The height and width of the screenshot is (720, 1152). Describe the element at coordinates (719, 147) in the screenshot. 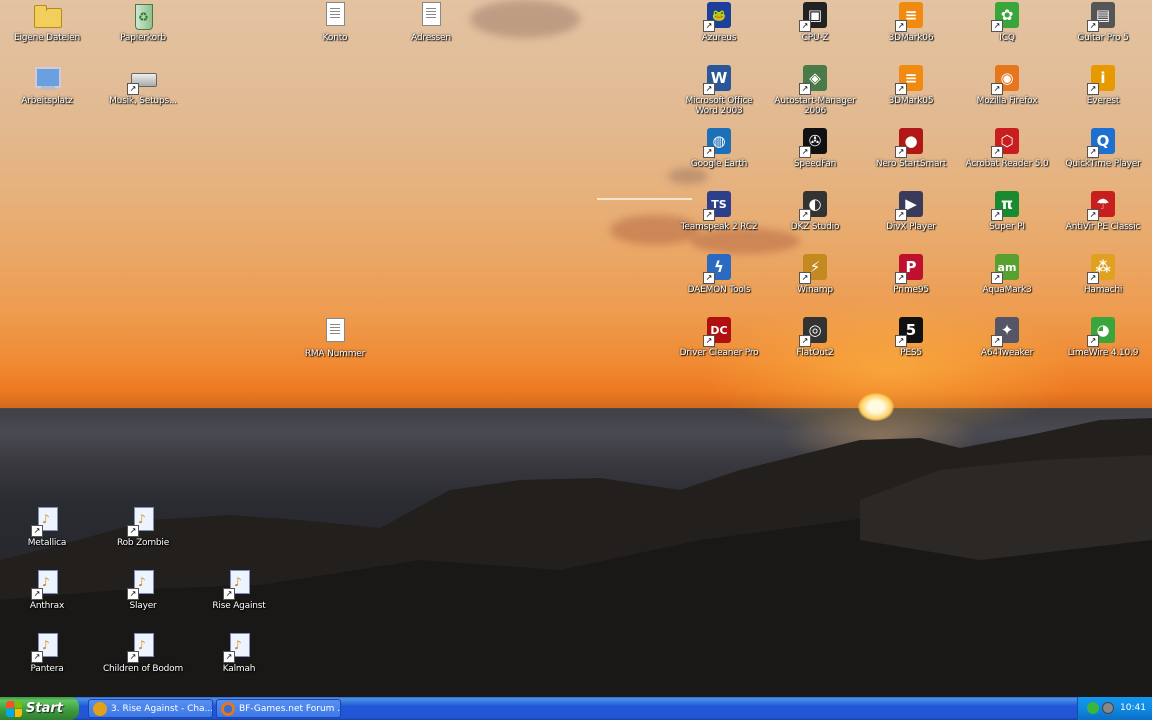

I see `desktop-icon-google-earth: ◍ ↗ Google Earth` at that location.